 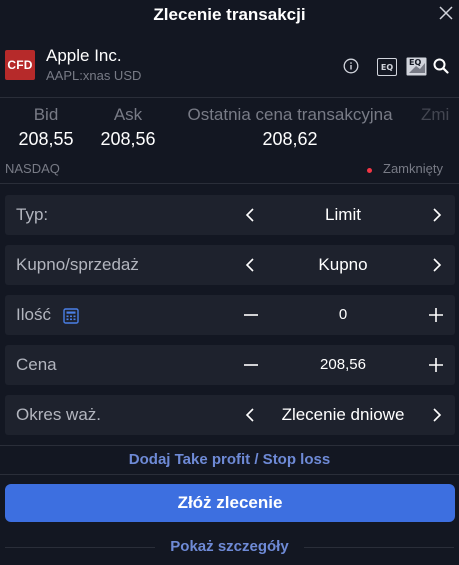 What do you see at coordinates (230, 215) in the screenshot?
I see `order-type-selector: Typ: Limit` at bounding box center [230, 215].